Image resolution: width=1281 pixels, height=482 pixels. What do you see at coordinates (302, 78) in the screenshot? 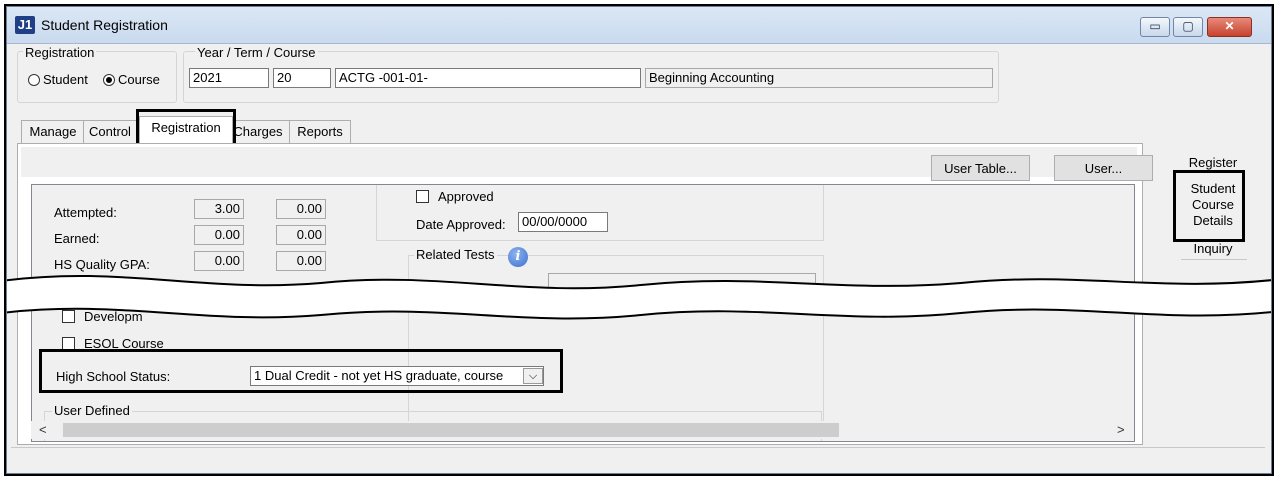
I see `term-input: 20` at bounding box center [302, 78].